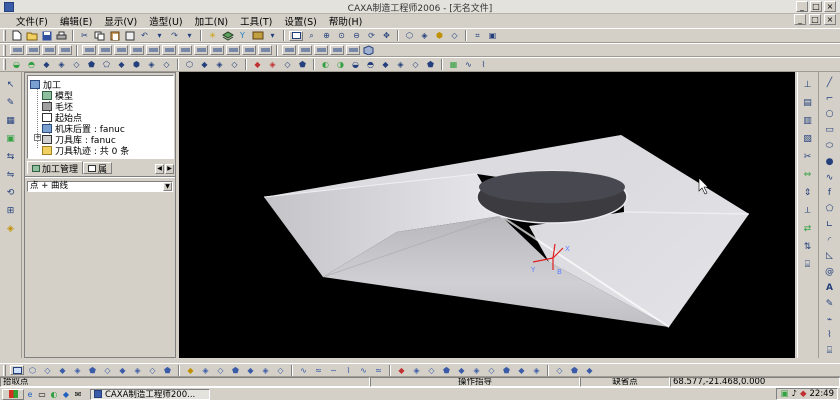  What do you see at coordinates (378, 370) in the screenshot?
I see `status-tool-icon: ≈` at bounding box center [378, 370].